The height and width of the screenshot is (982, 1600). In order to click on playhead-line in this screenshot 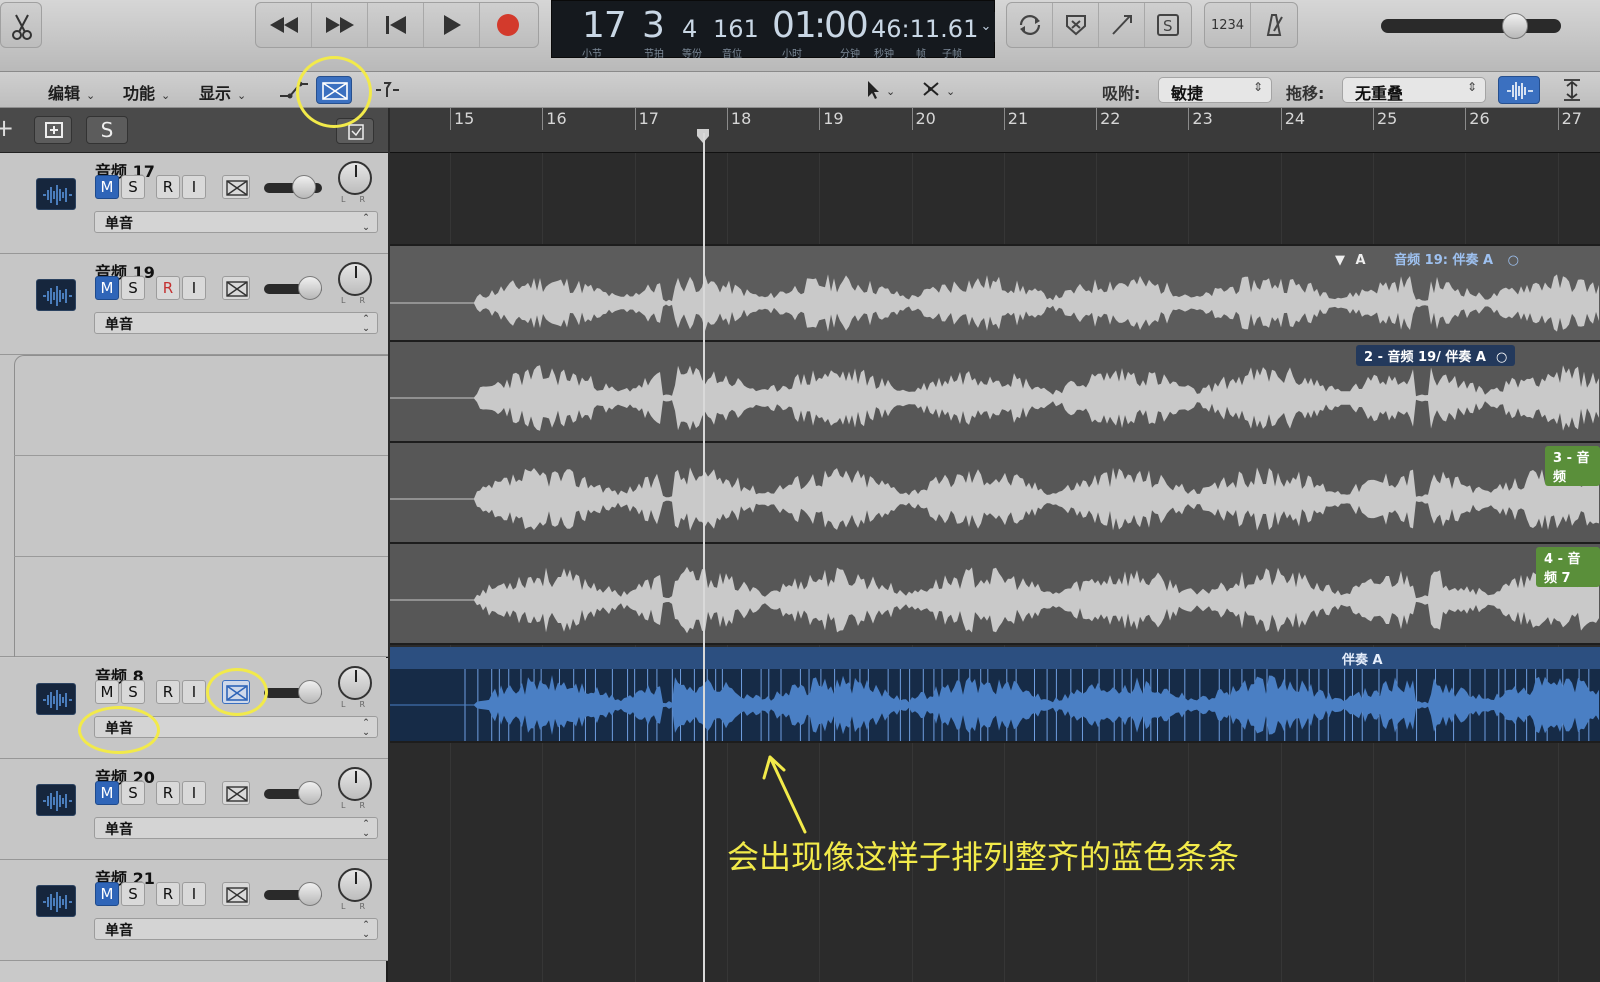, I will do `click(704, 557)`.